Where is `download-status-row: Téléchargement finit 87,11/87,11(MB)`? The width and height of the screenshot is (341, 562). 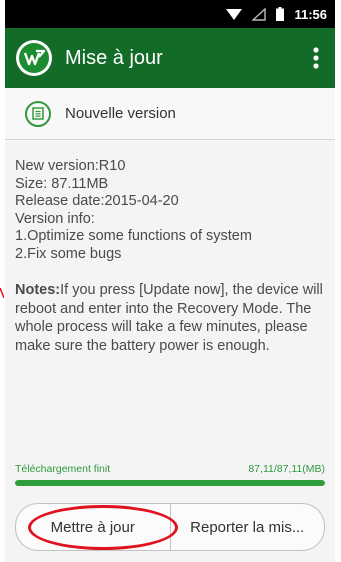 download-status-row: Téléchargement finit 87,11/87,11(MB) is located at coordinates (170, 469).